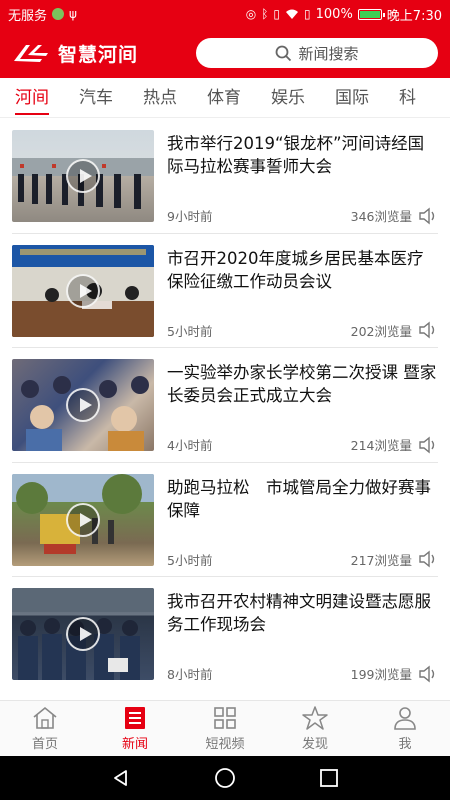 The width and height of the screenshot is (450, 800). Describe the element at coordinates (302, 215) in the screenshot. I see `news-meta: 9小时前 346浏览量` at that location.